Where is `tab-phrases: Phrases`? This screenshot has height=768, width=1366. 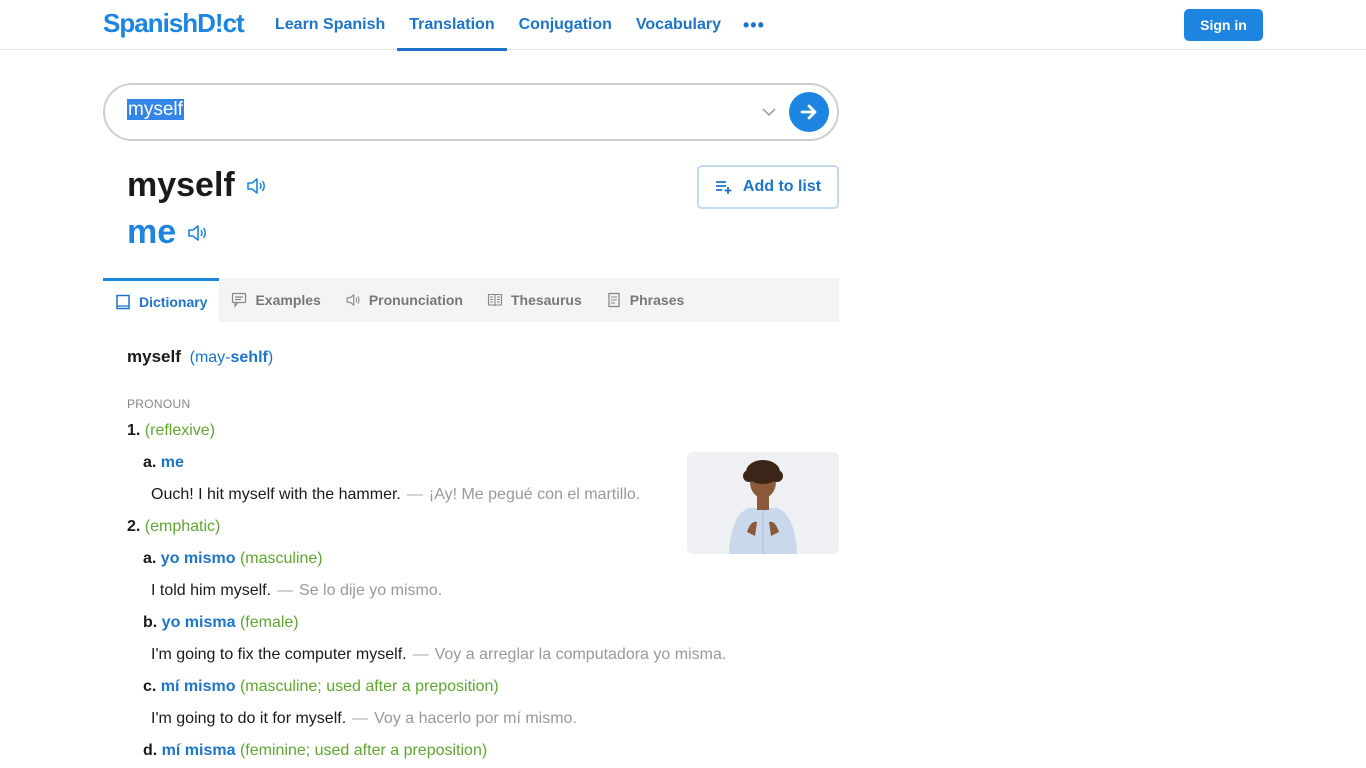
tab-phrases: Phrases is located at coordinates (645, 300).